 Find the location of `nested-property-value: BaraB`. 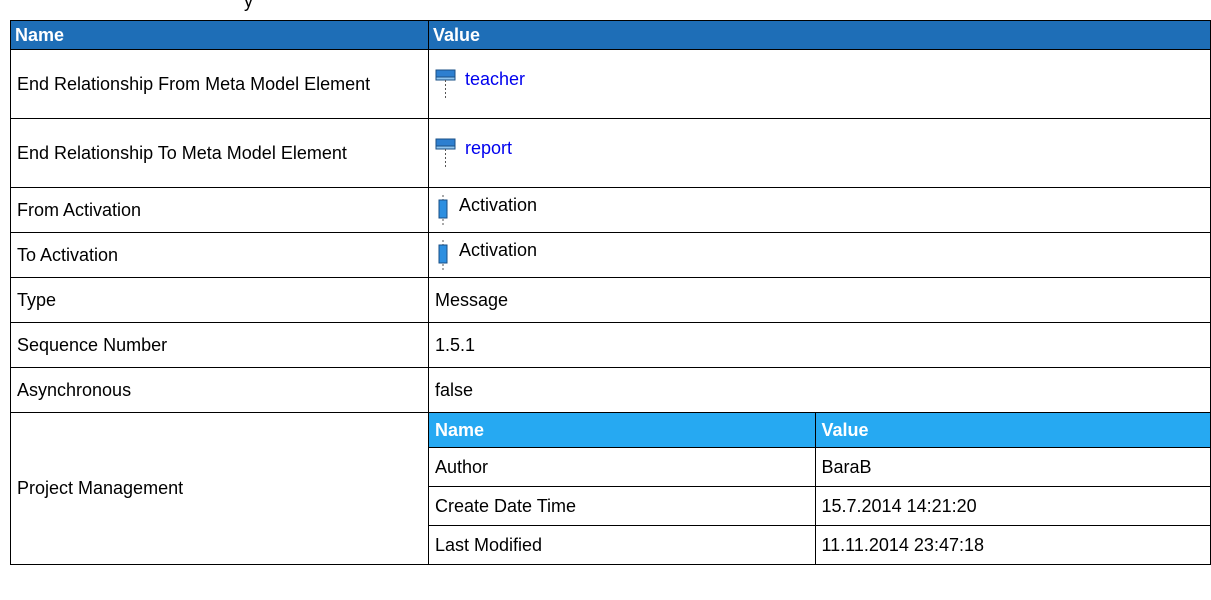

nested-property-value: BaraB is located at coordinates (1012, 467).